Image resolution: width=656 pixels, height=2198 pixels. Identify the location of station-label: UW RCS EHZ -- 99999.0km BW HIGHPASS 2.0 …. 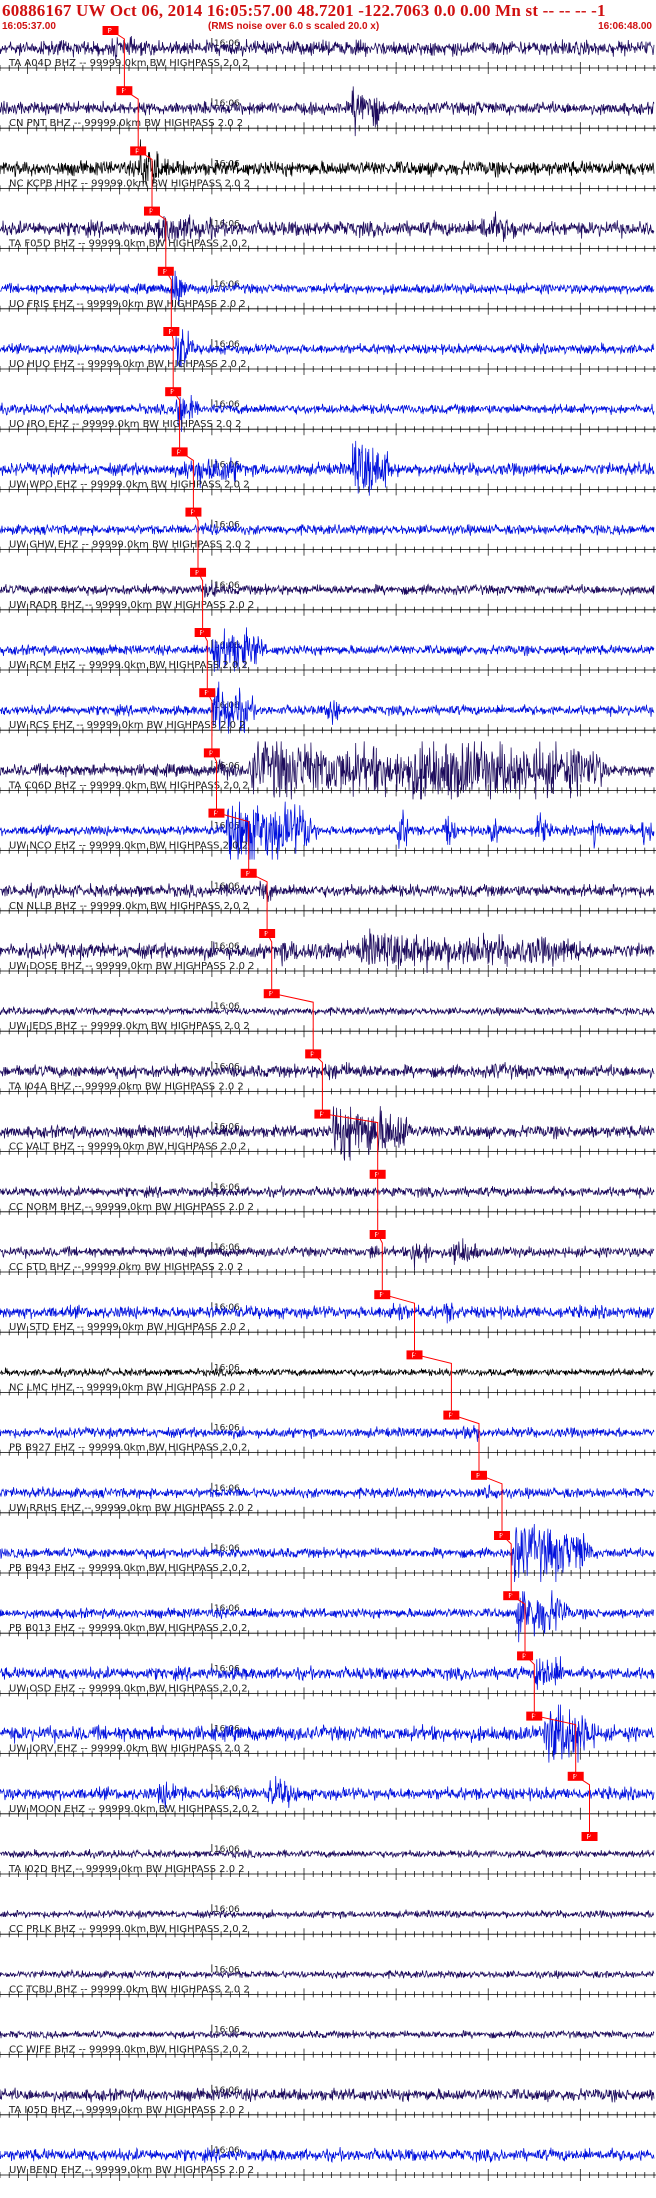
(127, 725).